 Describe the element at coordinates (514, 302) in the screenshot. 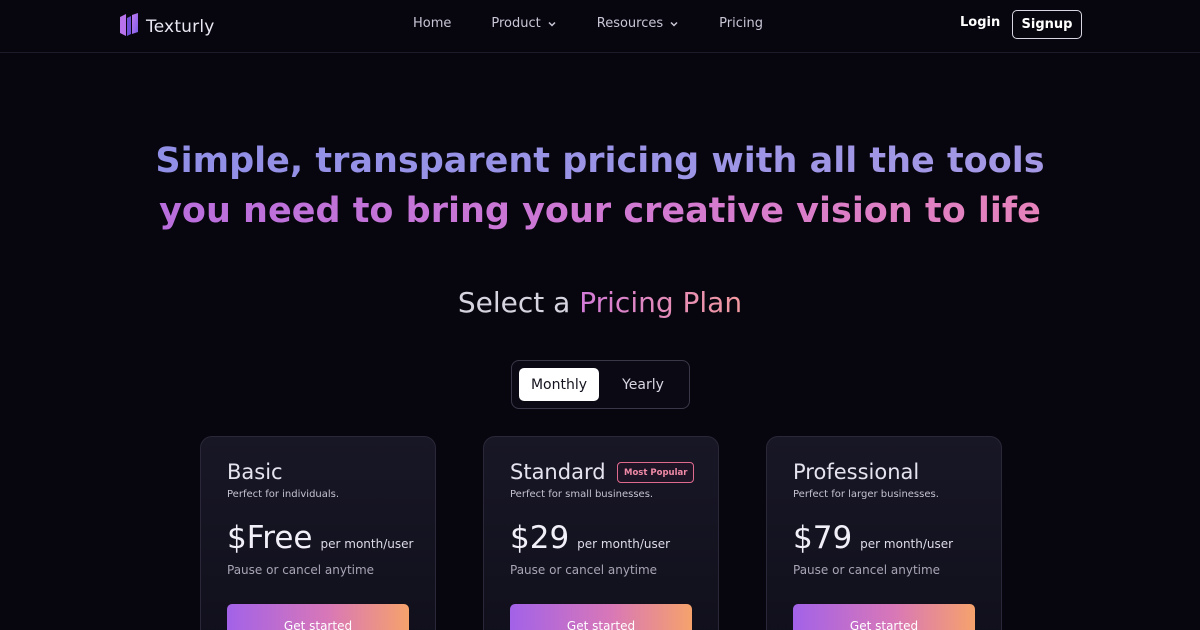

I see `plans-heading-prefix: Select a` at that location.